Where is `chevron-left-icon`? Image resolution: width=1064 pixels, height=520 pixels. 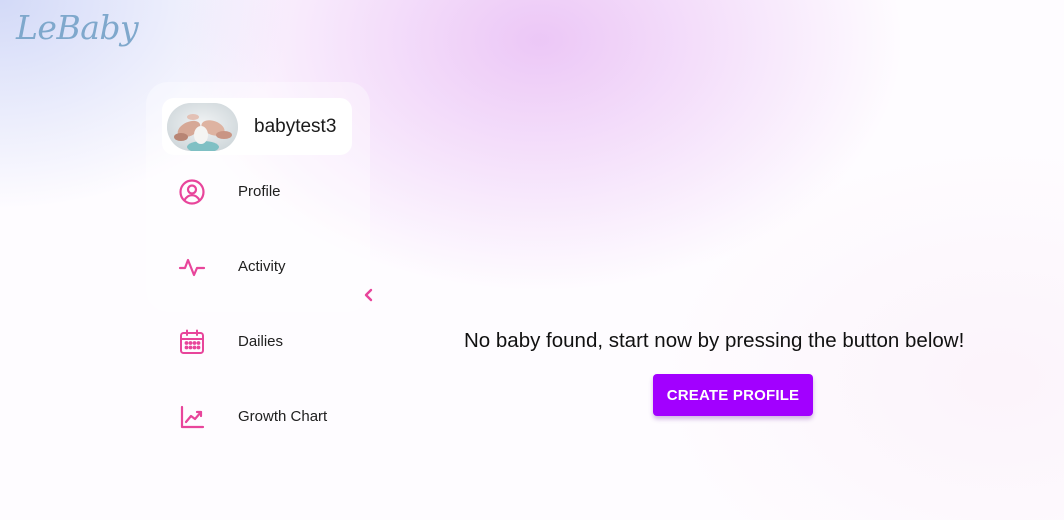 chevron-left-icon is located at coordinates (368, 299).